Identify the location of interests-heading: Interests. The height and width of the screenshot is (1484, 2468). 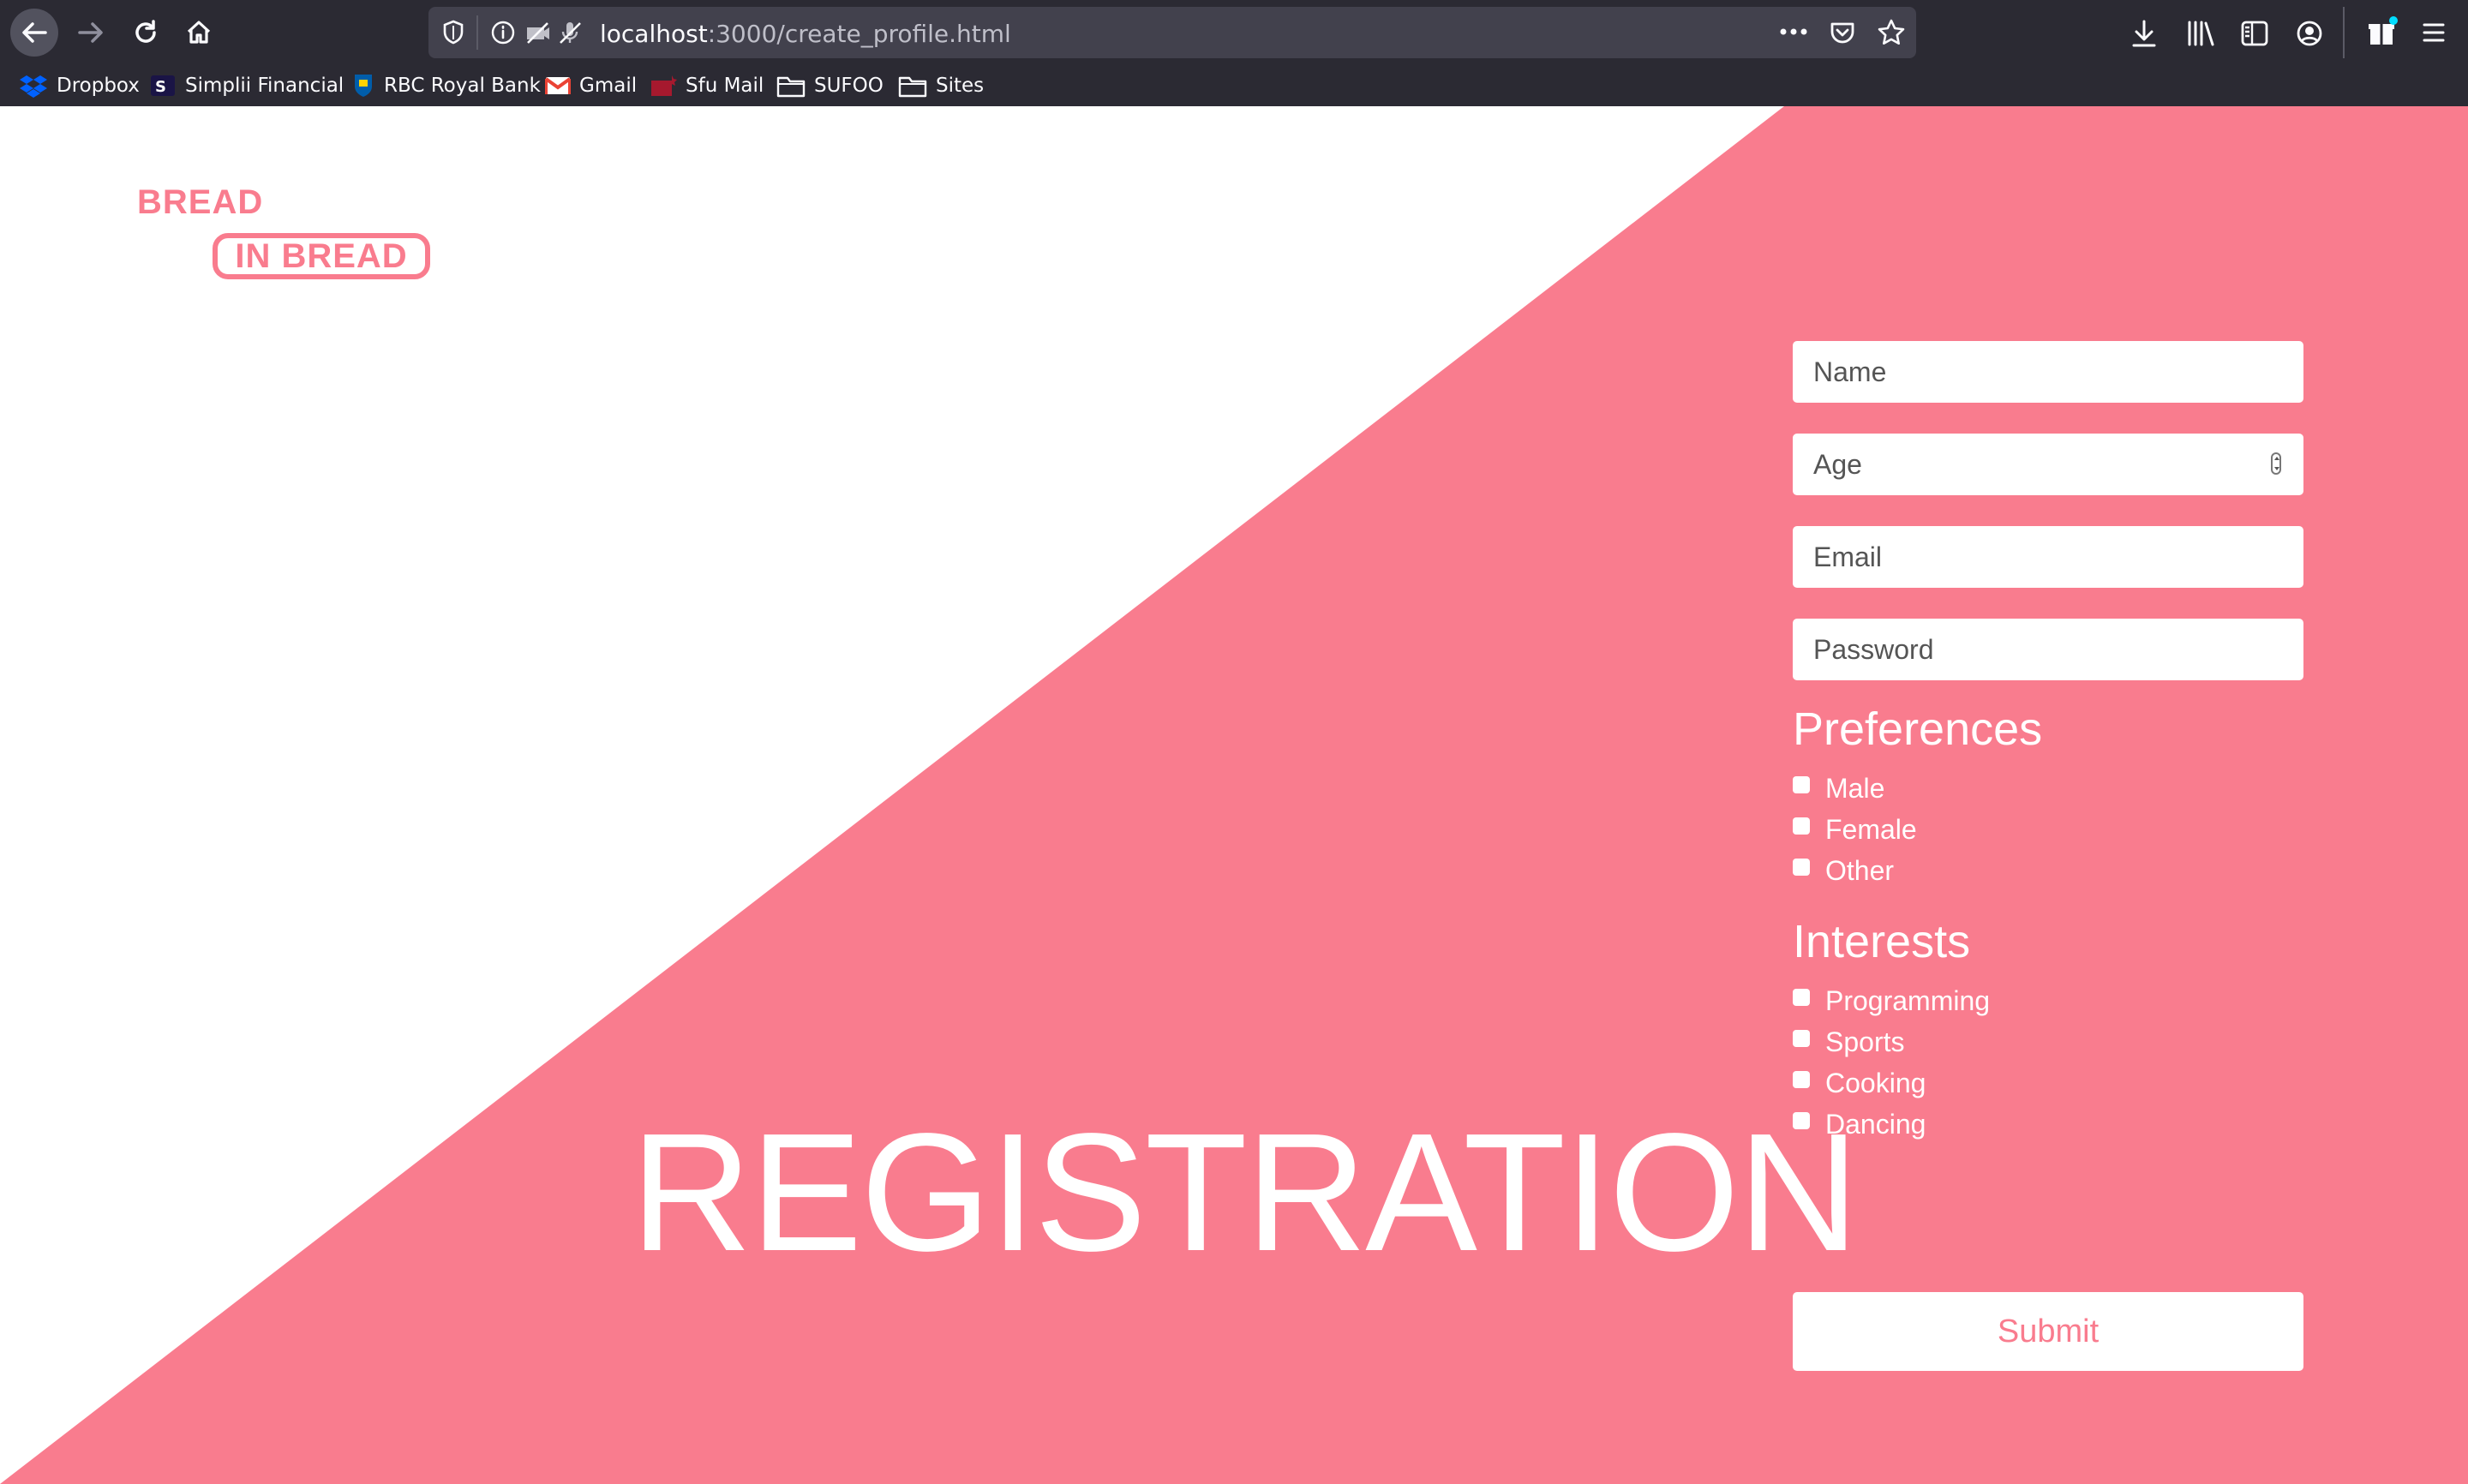
(1882, 942).